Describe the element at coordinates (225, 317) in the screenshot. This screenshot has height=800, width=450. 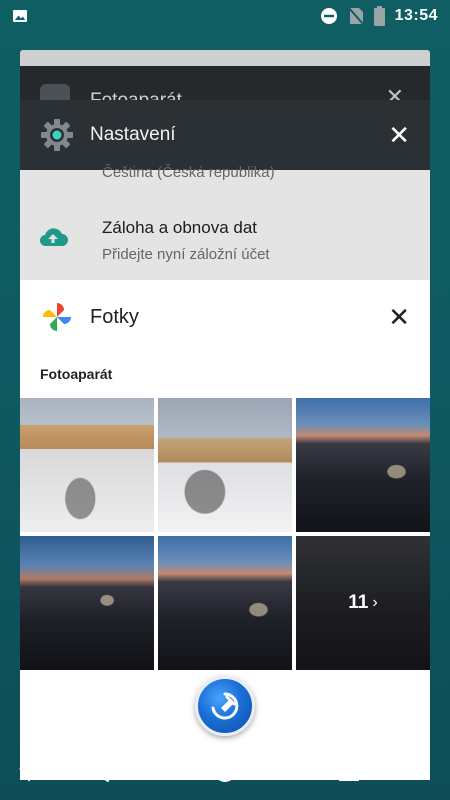
I see `photos-card-header: Fotky ✕` at that location.